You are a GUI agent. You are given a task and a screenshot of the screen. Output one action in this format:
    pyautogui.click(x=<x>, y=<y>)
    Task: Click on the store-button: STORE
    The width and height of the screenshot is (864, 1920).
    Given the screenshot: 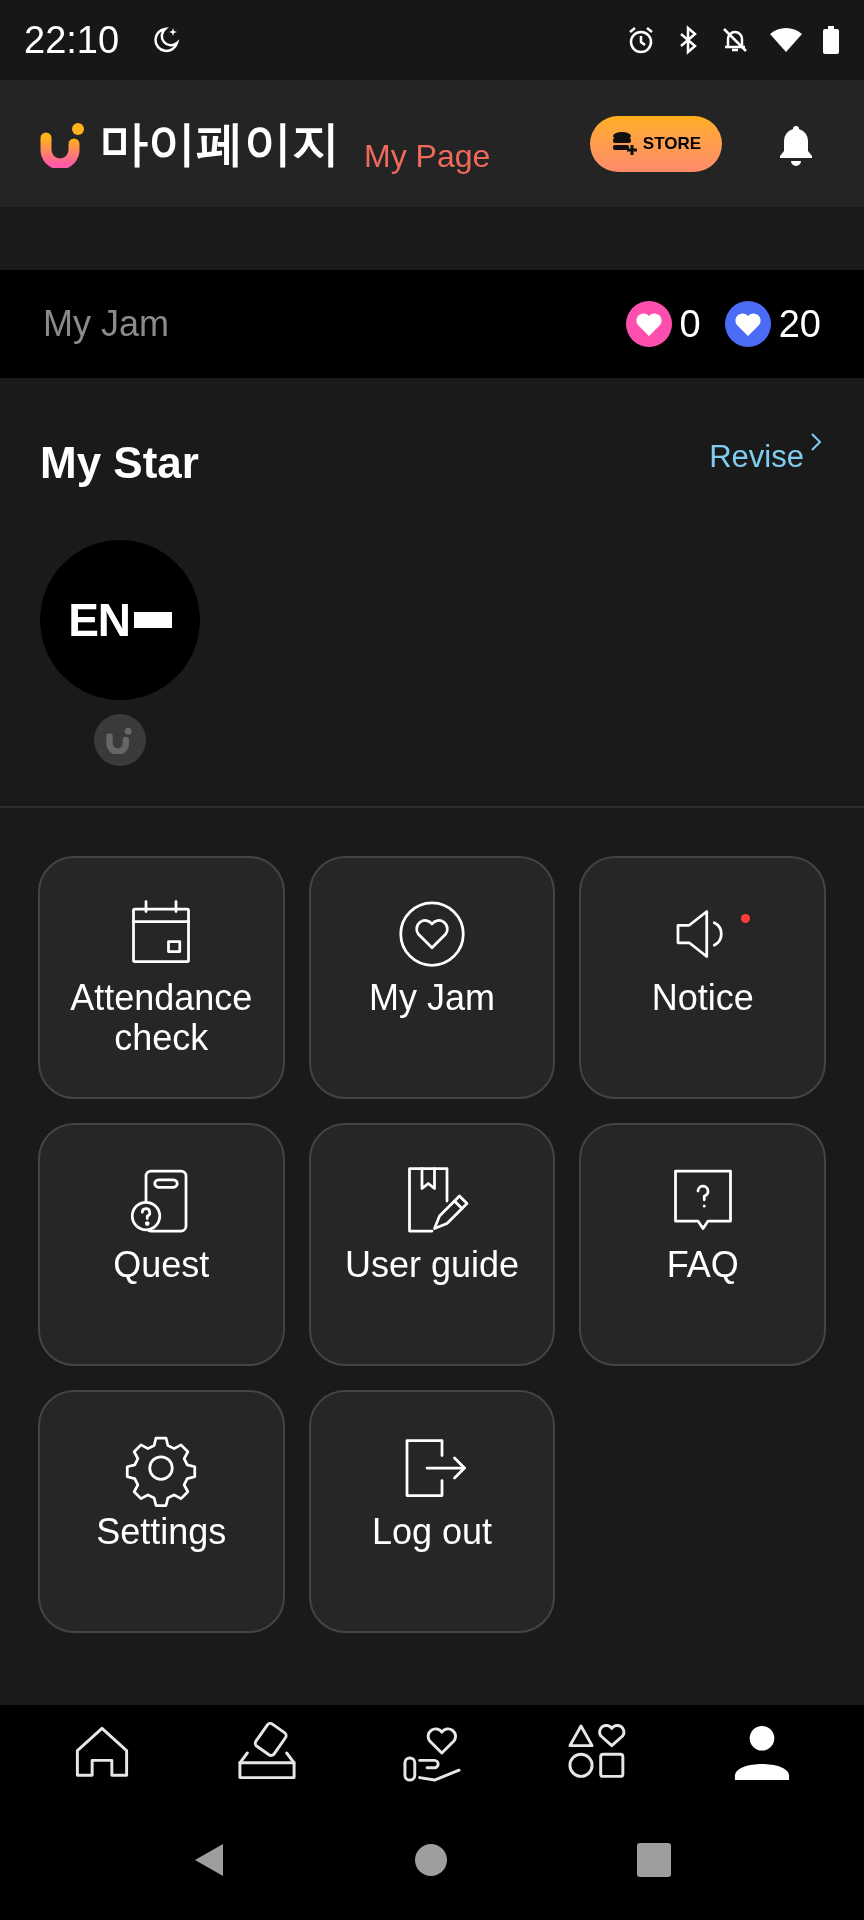 What is the action you would take?
    pyautogui.click(x=656, y=143)
    